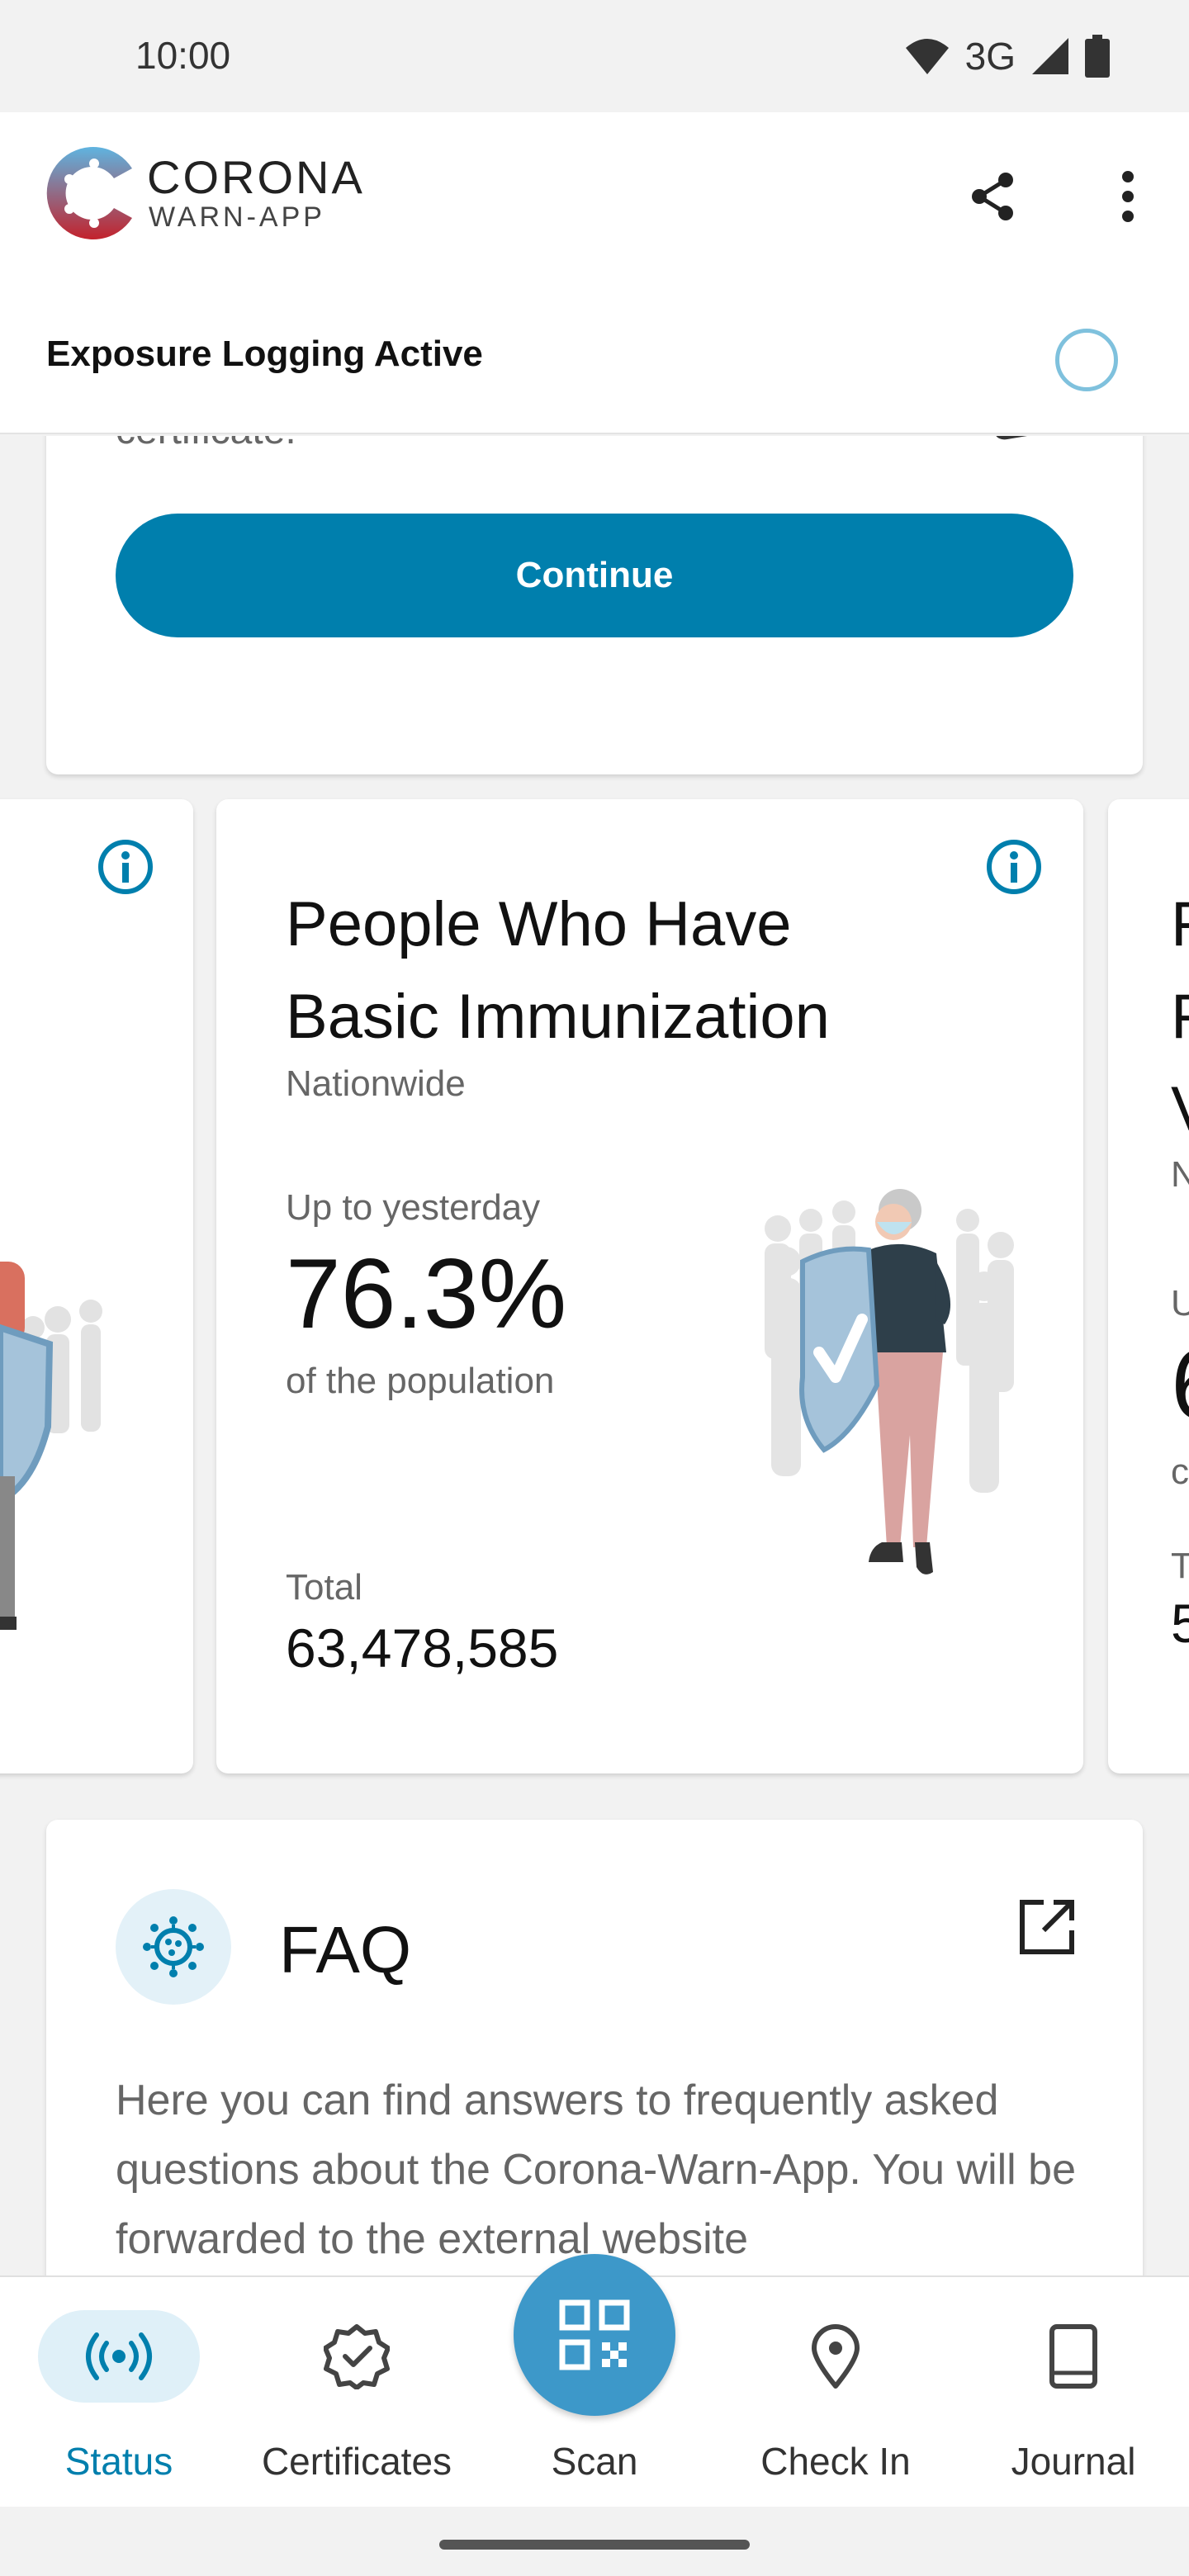 This screenshot has width=1189, height=2576. I want to click on nav-active-indicator, so click(119, 2356).